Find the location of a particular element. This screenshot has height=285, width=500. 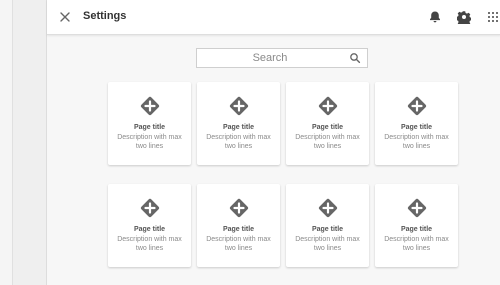

page-title: Settings is located at coordinates (105, 16).